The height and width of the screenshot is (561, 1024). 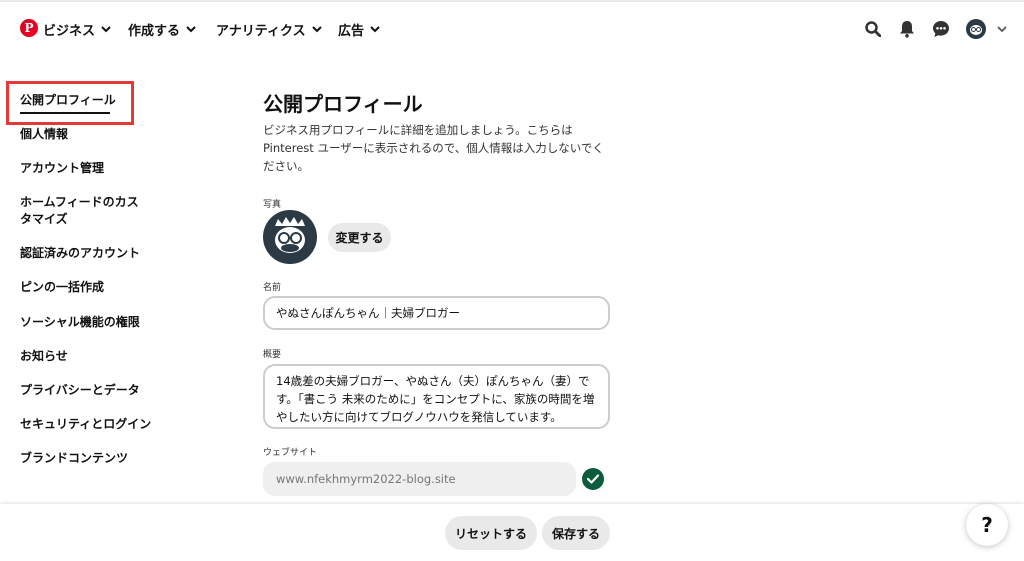 What do you see at coordinates (90, 253) in the screenshot?
I see `sidebar-item-verified-accounts: 認証済みのアカウント` at bounding box center [90, 253].